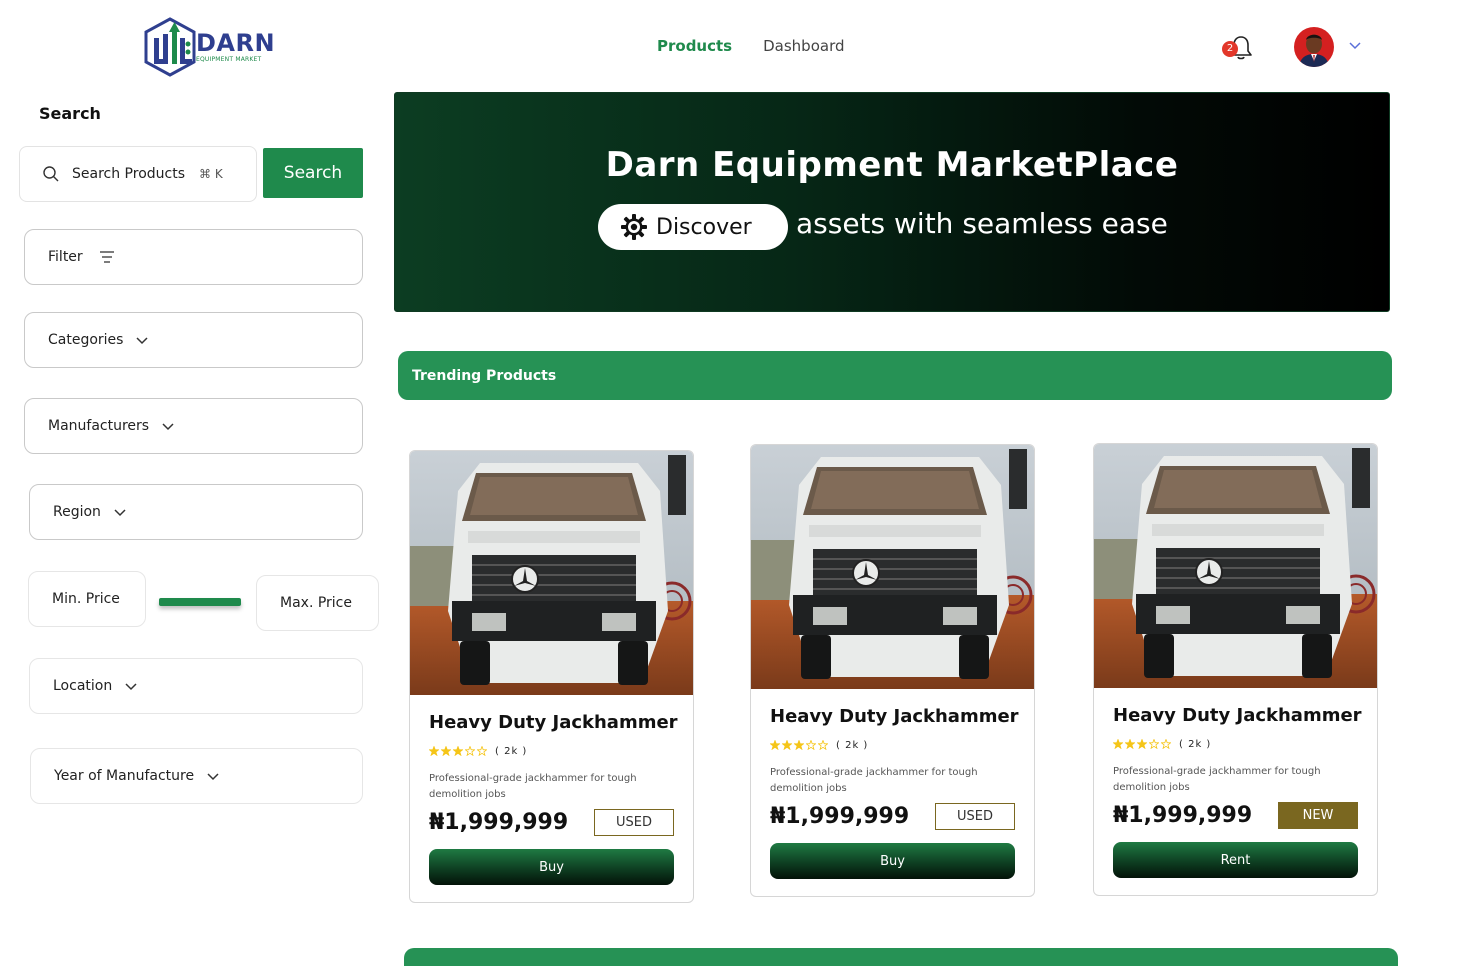 This screenshot has height=966, width=1463. I want to click on notifications-button: 2, so click(1239, 48).